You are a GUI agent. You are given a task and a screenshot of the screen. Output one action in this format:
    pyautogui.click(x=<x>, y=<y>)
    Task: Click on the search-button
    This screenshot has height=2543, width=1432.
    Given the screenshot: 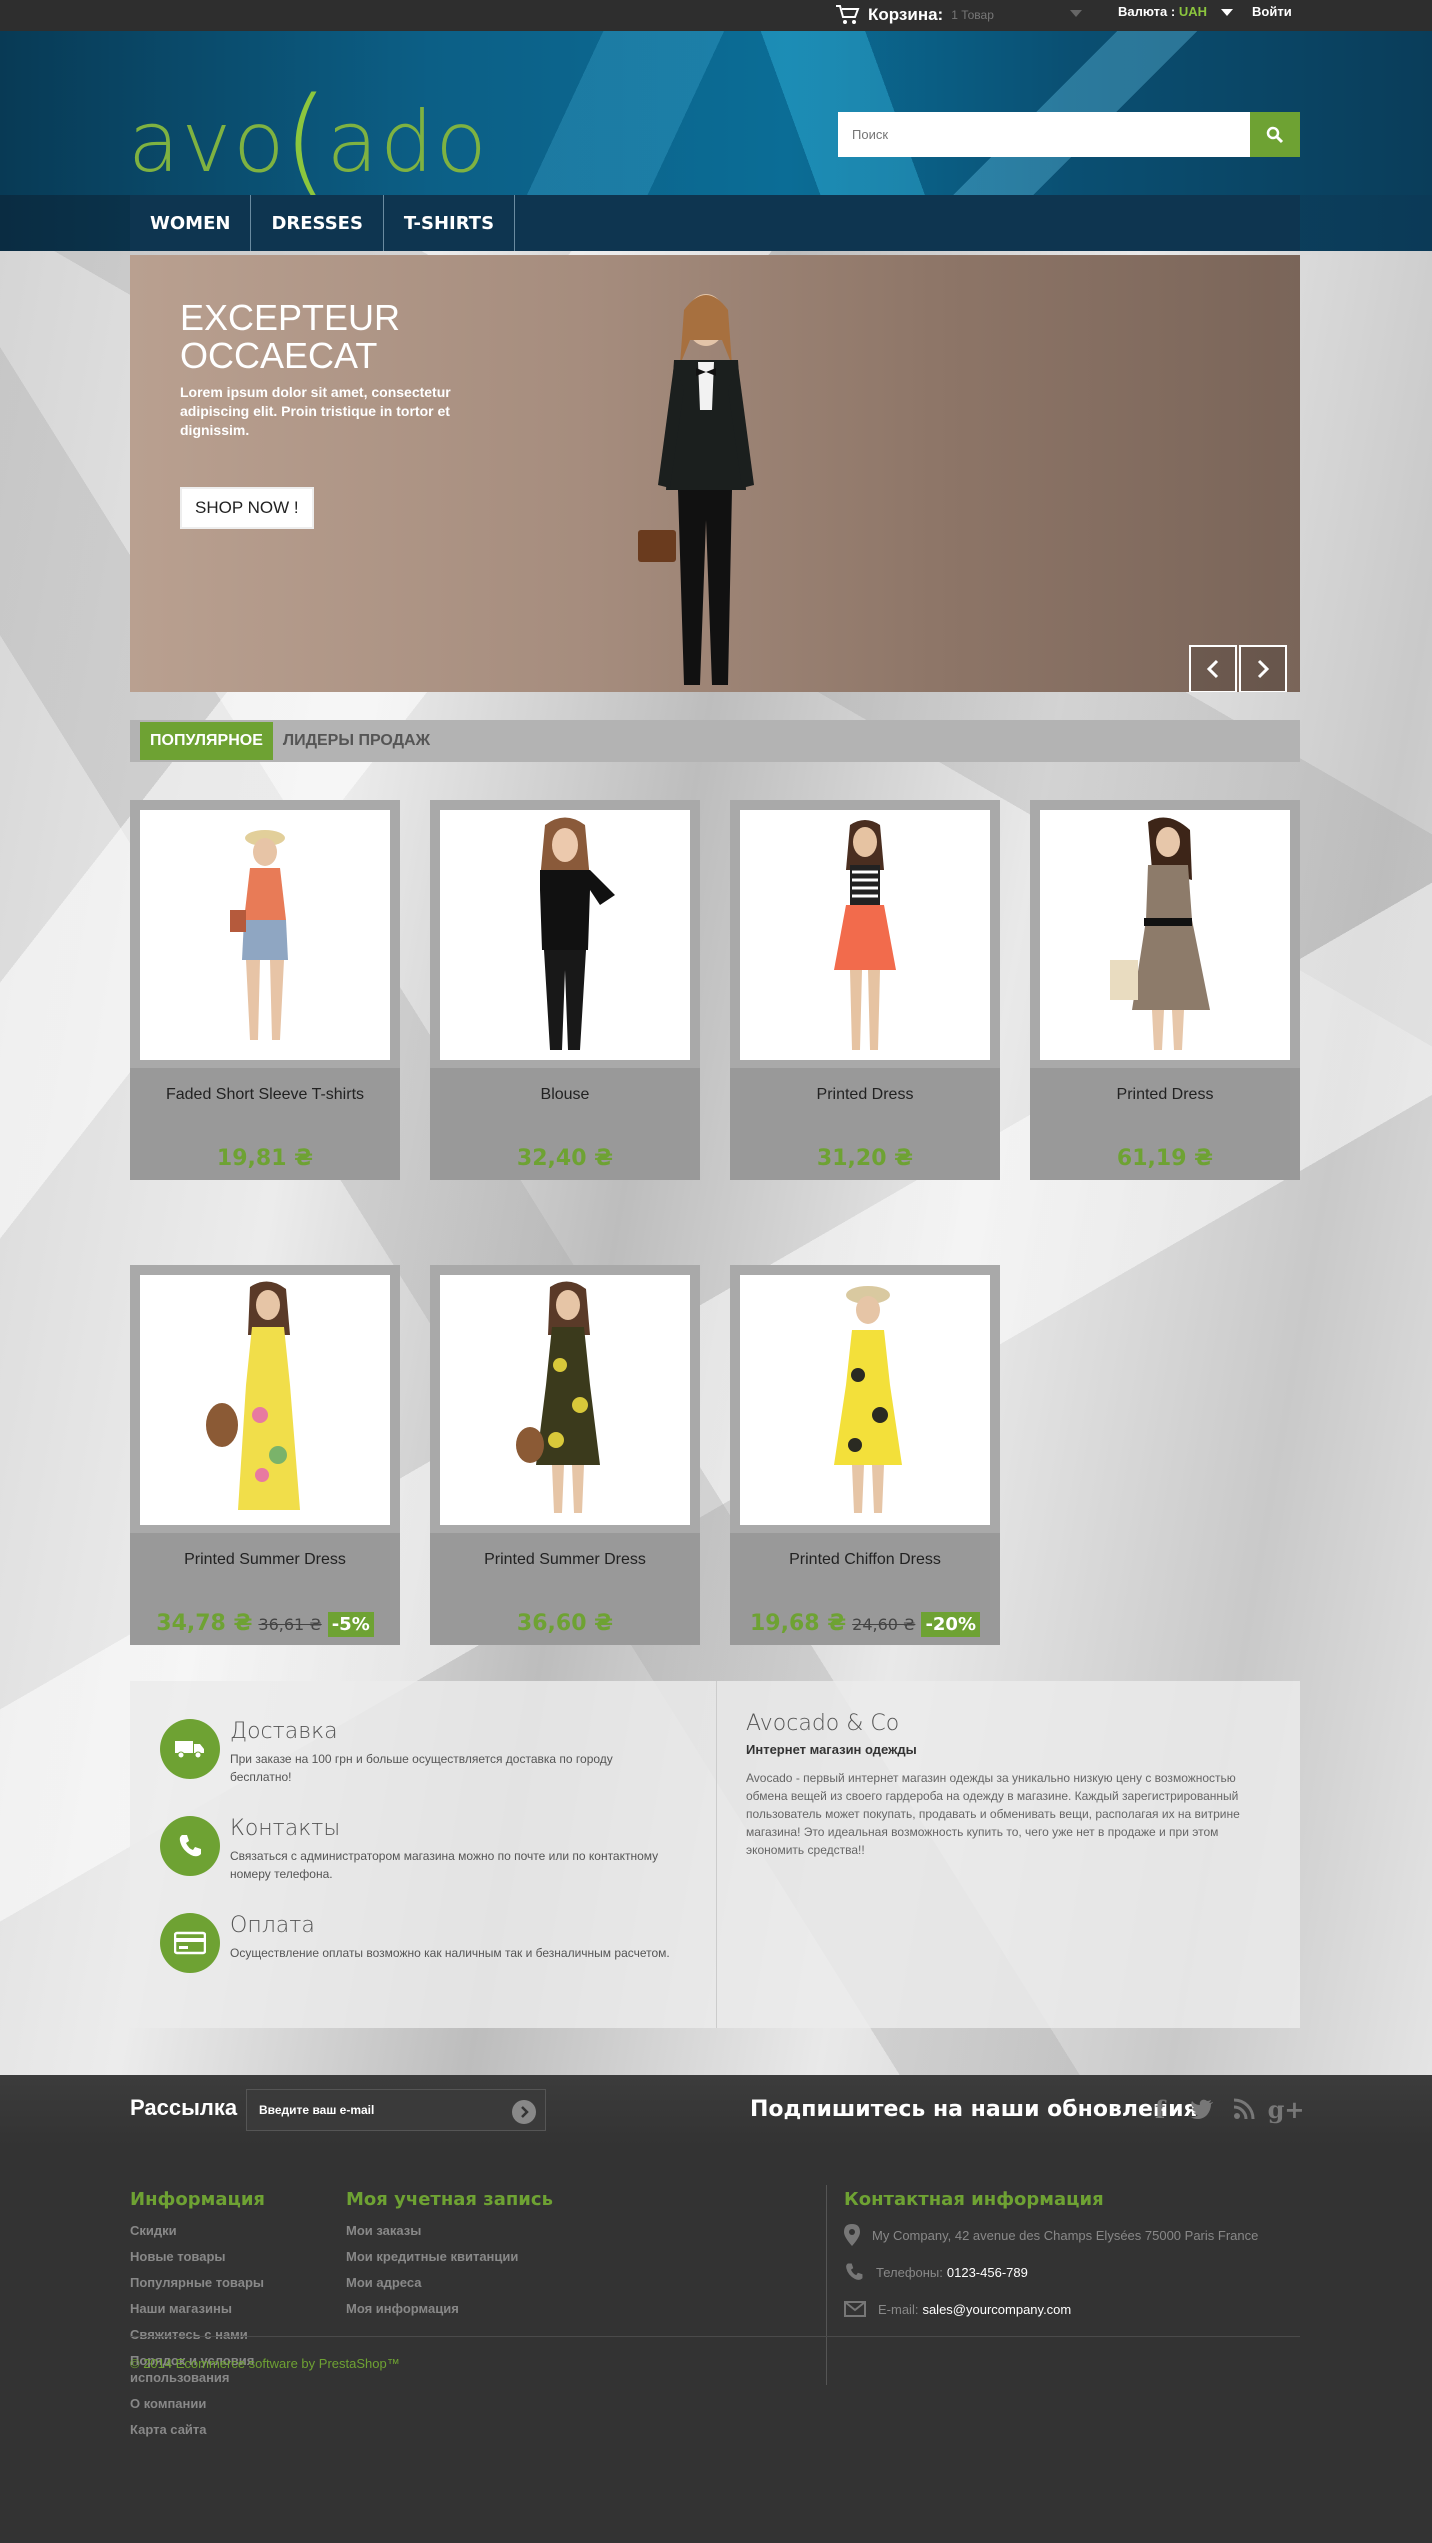 What is the action you would take?
    pyautogui.click(x=1275, y=134)
    